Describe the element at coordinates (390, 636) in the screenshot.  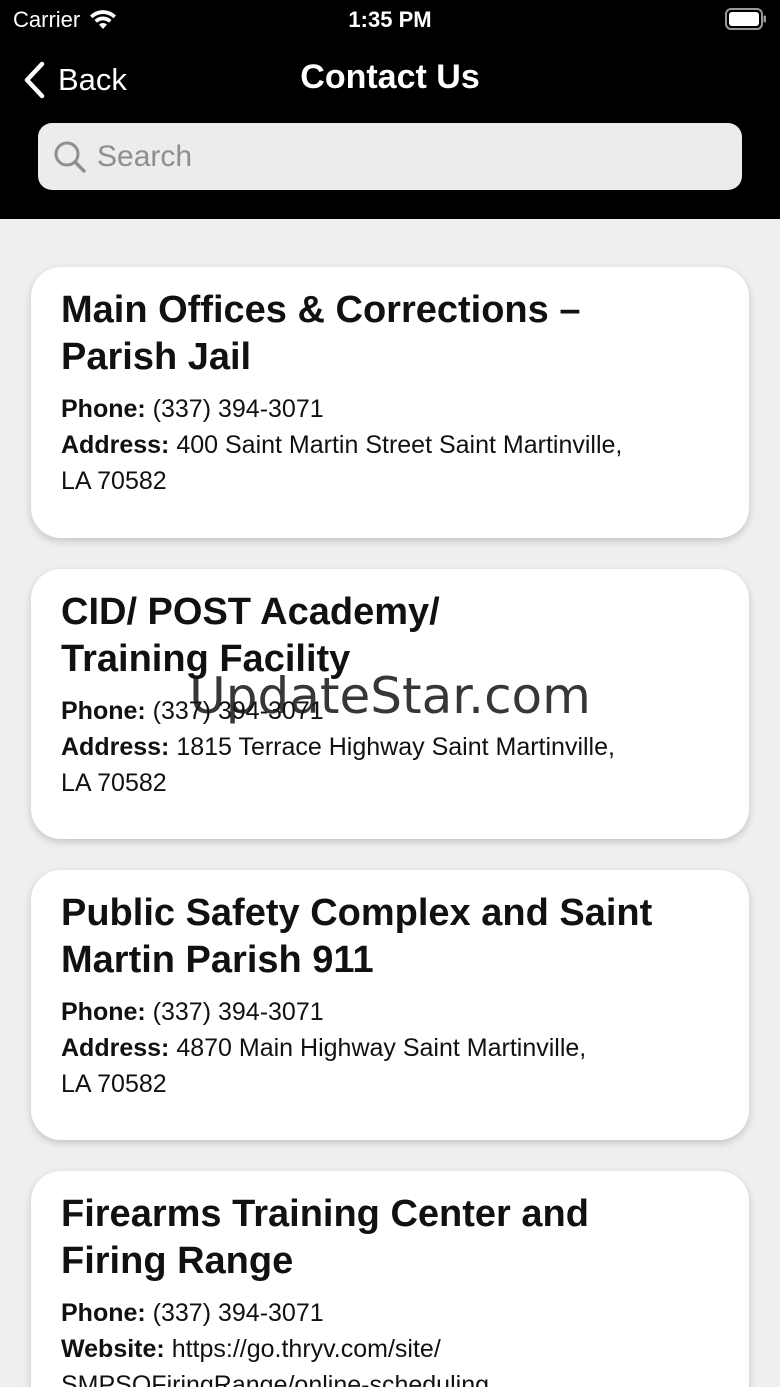
I see `contact-title: CID/ POST Academy/ Training Facility` at that location.